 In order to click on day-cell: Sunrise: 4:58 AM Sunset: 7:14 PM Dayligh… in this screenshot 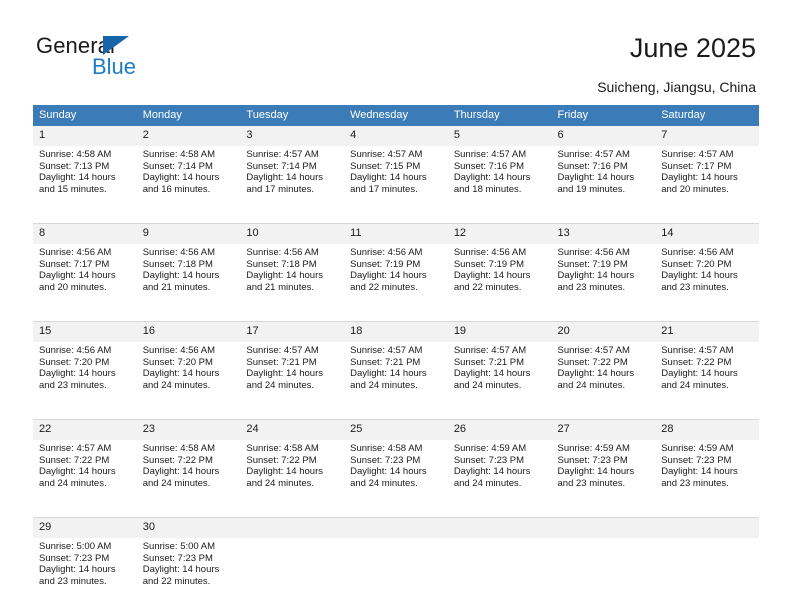, I will do `click(188, 179)`.